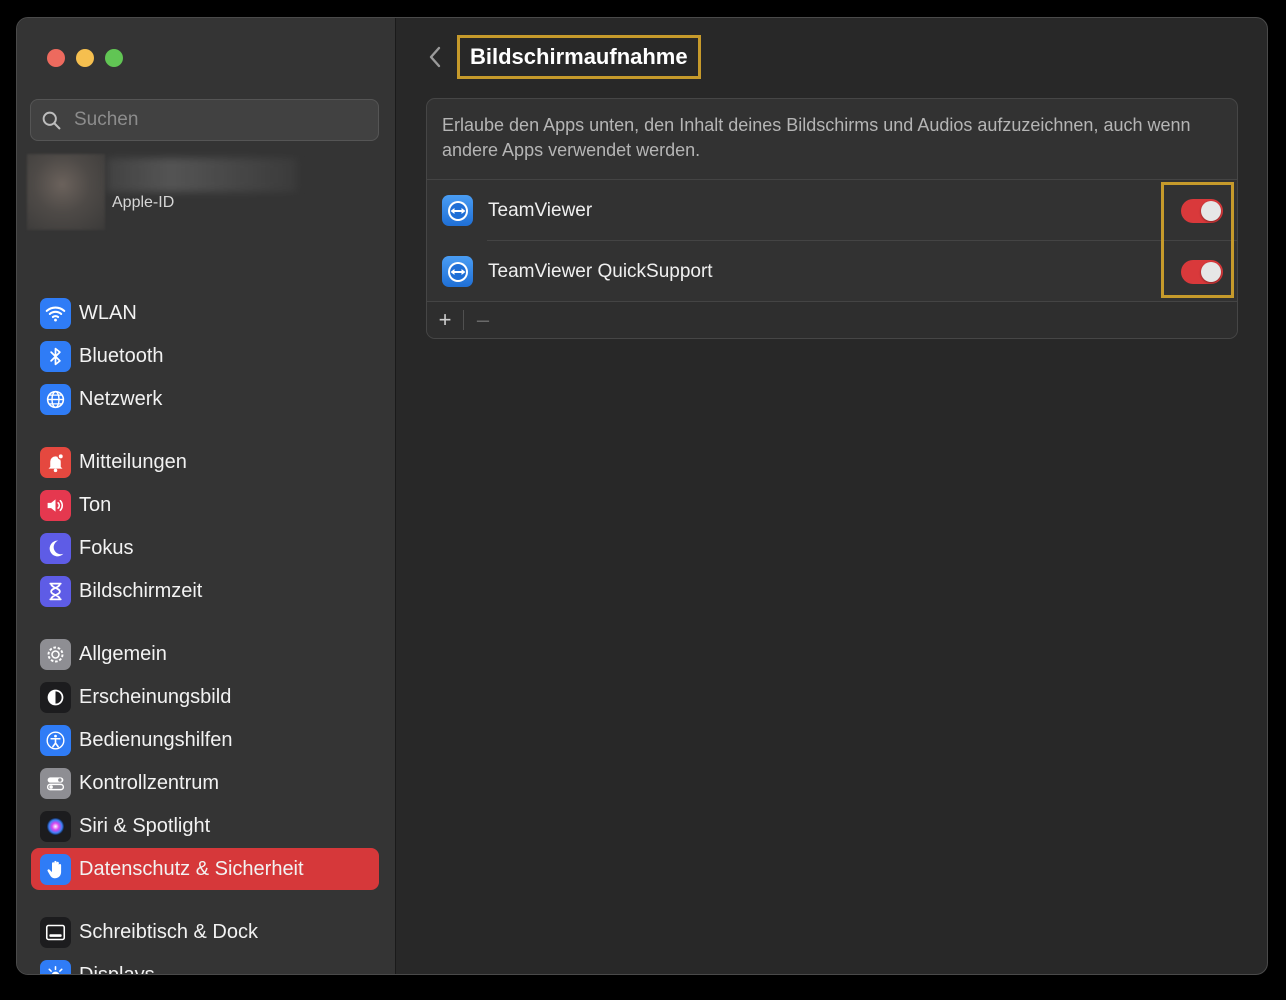 The width and height of the screenshot is (1286, 1000). I want to click on sidebar-item-wlan: WLAN, so click(205, 313).